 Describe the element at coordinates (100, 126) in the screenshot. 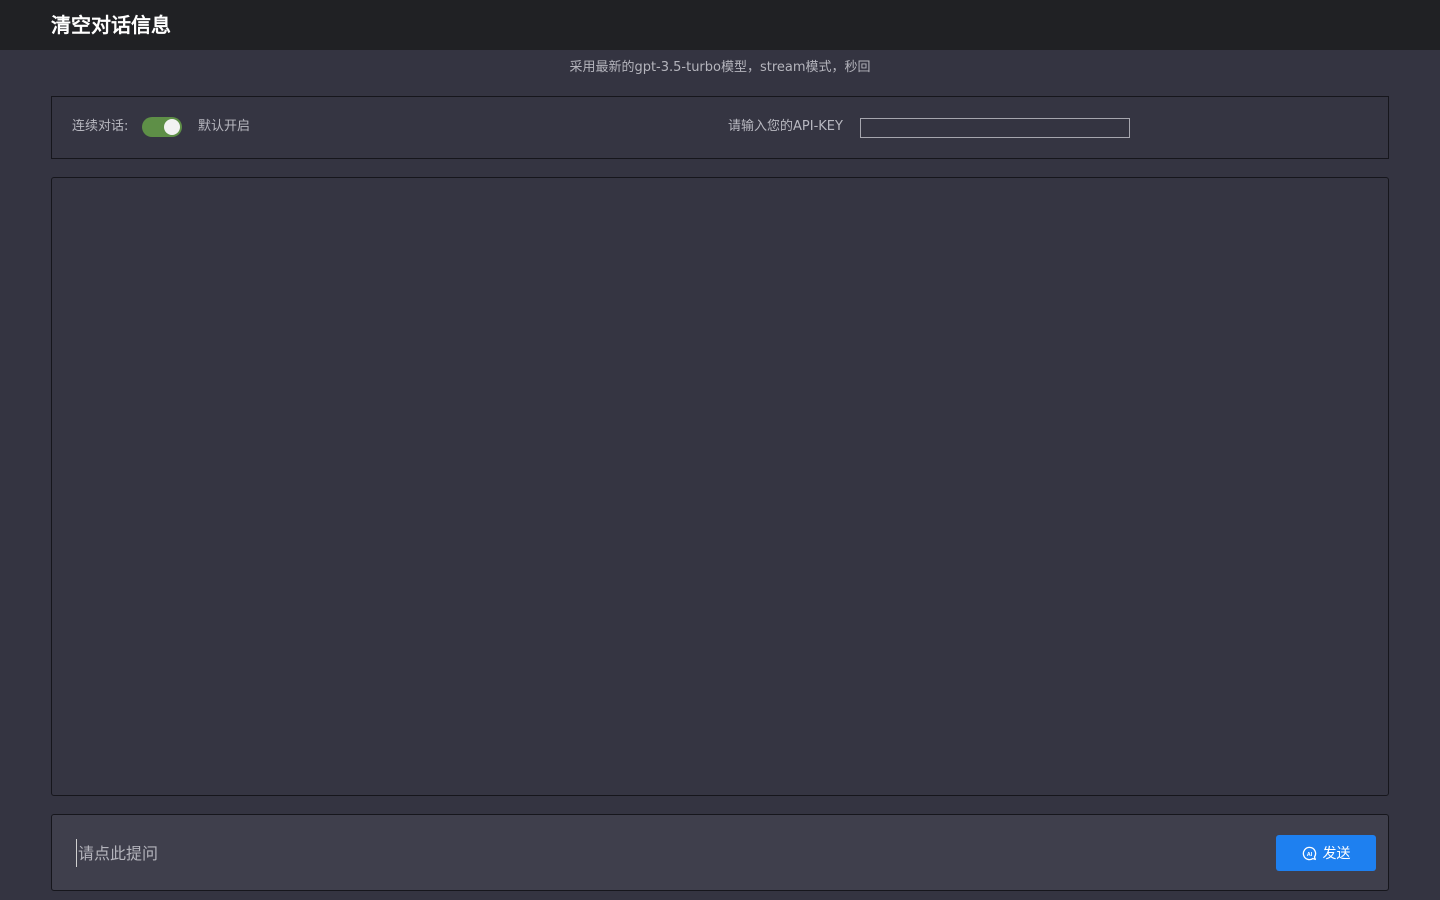

I see `continuous-dialog-label: 连续对话:` at that location.